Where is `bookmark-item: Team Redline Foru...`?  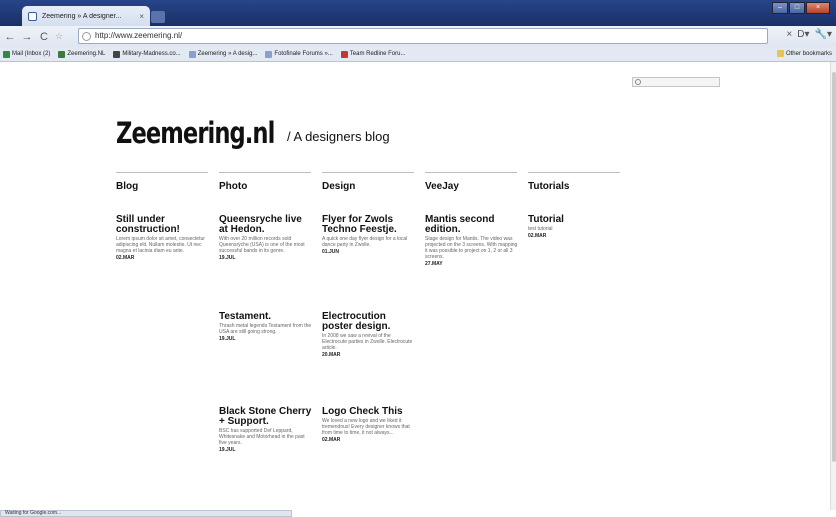
bookmark-item: Team Redline Foru... is located at coordinates (372, 54).